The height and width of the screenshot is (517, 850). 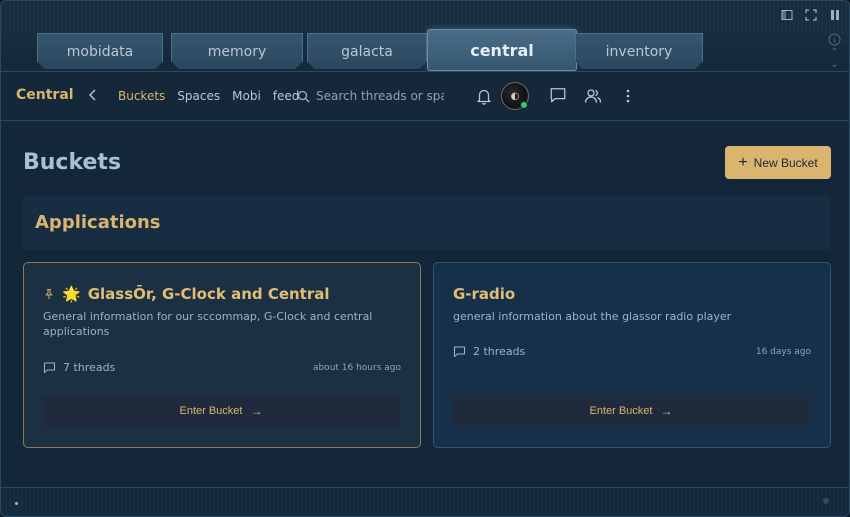 I want to click on chevron-down-icon: ⌄, so click(x=834, y=65).